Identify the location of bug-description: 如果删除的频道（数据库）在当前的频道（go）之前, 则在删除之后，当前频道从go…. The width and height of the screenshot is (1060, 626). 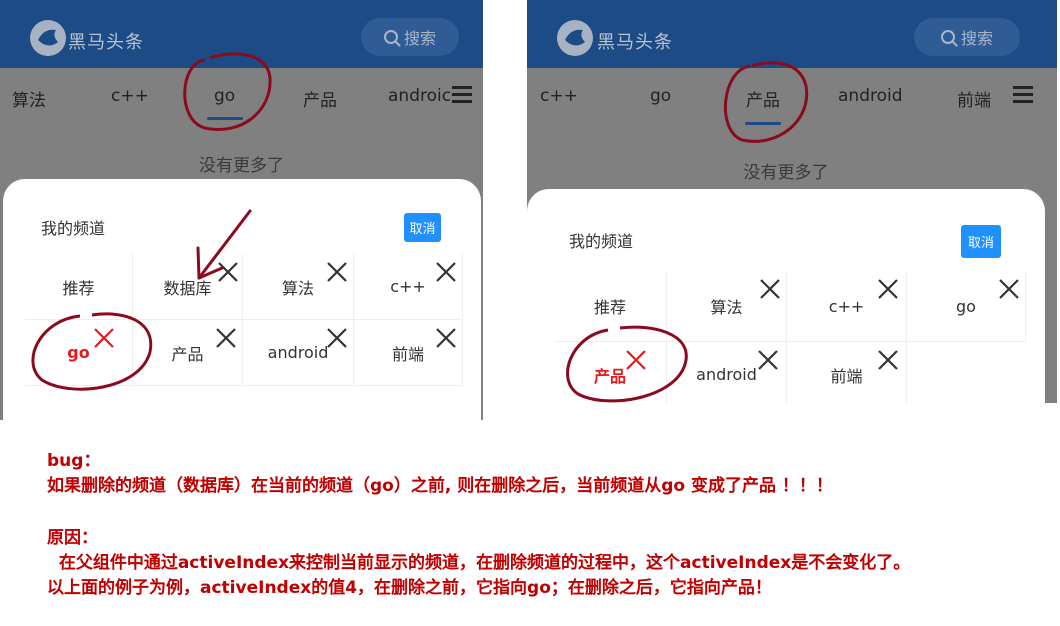
(440, 486).